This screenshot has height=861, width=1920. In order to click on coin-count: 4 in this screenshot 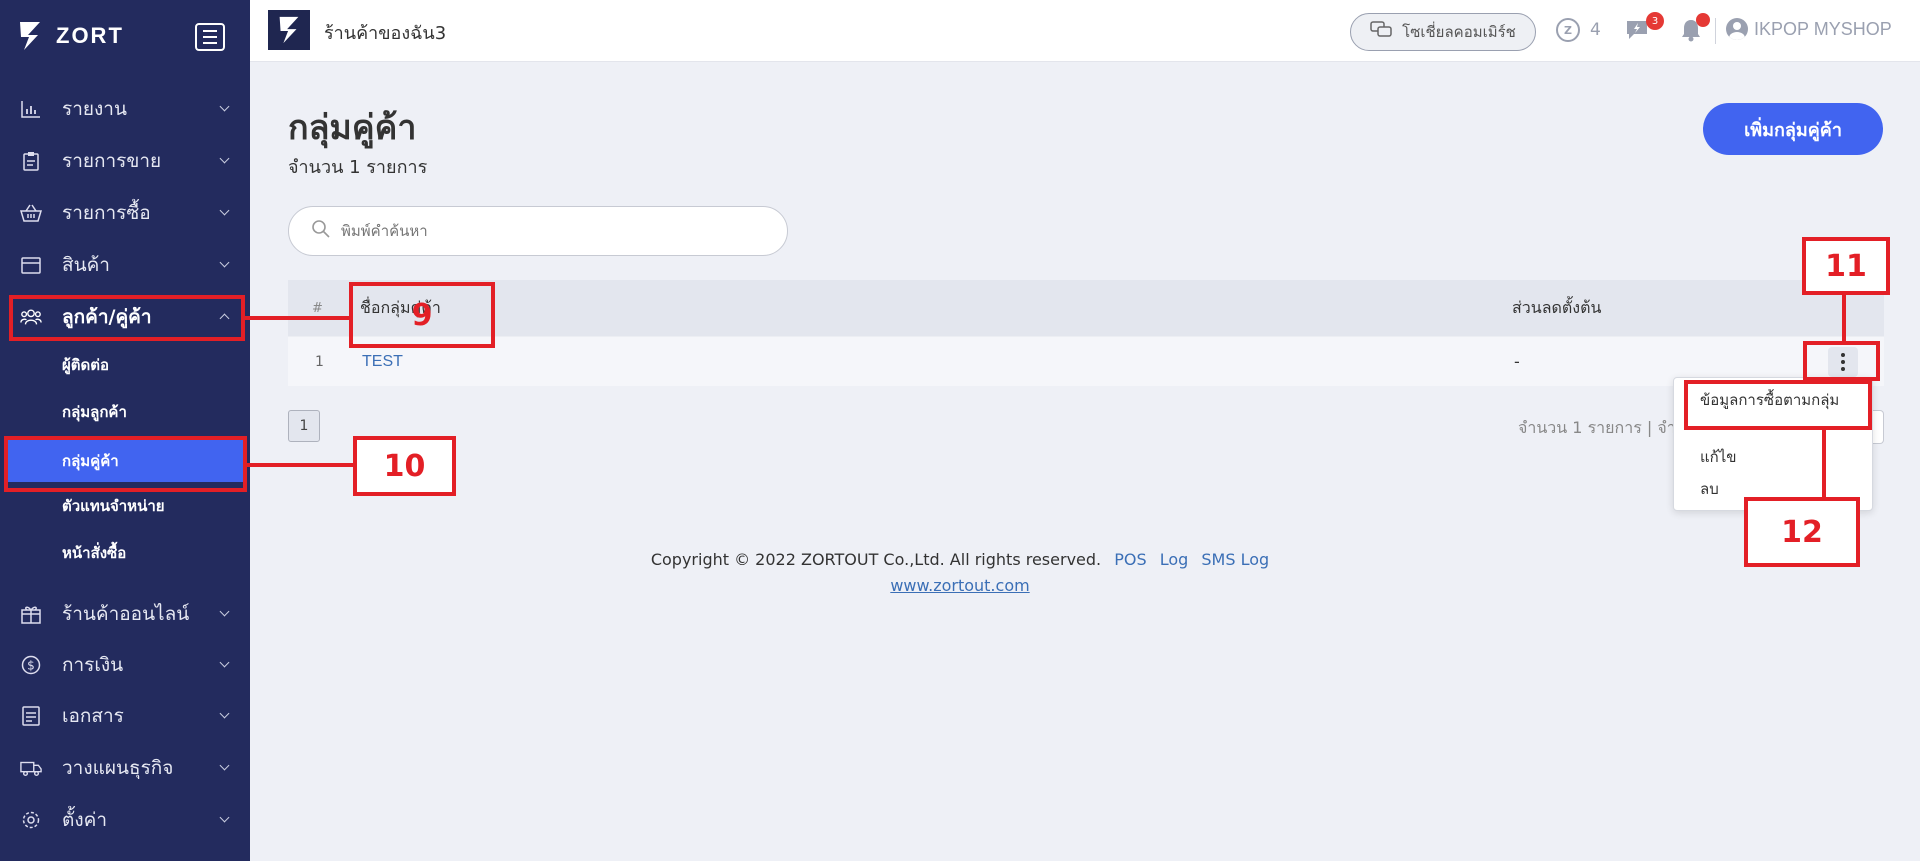, I will do `click(1595, 30)`.